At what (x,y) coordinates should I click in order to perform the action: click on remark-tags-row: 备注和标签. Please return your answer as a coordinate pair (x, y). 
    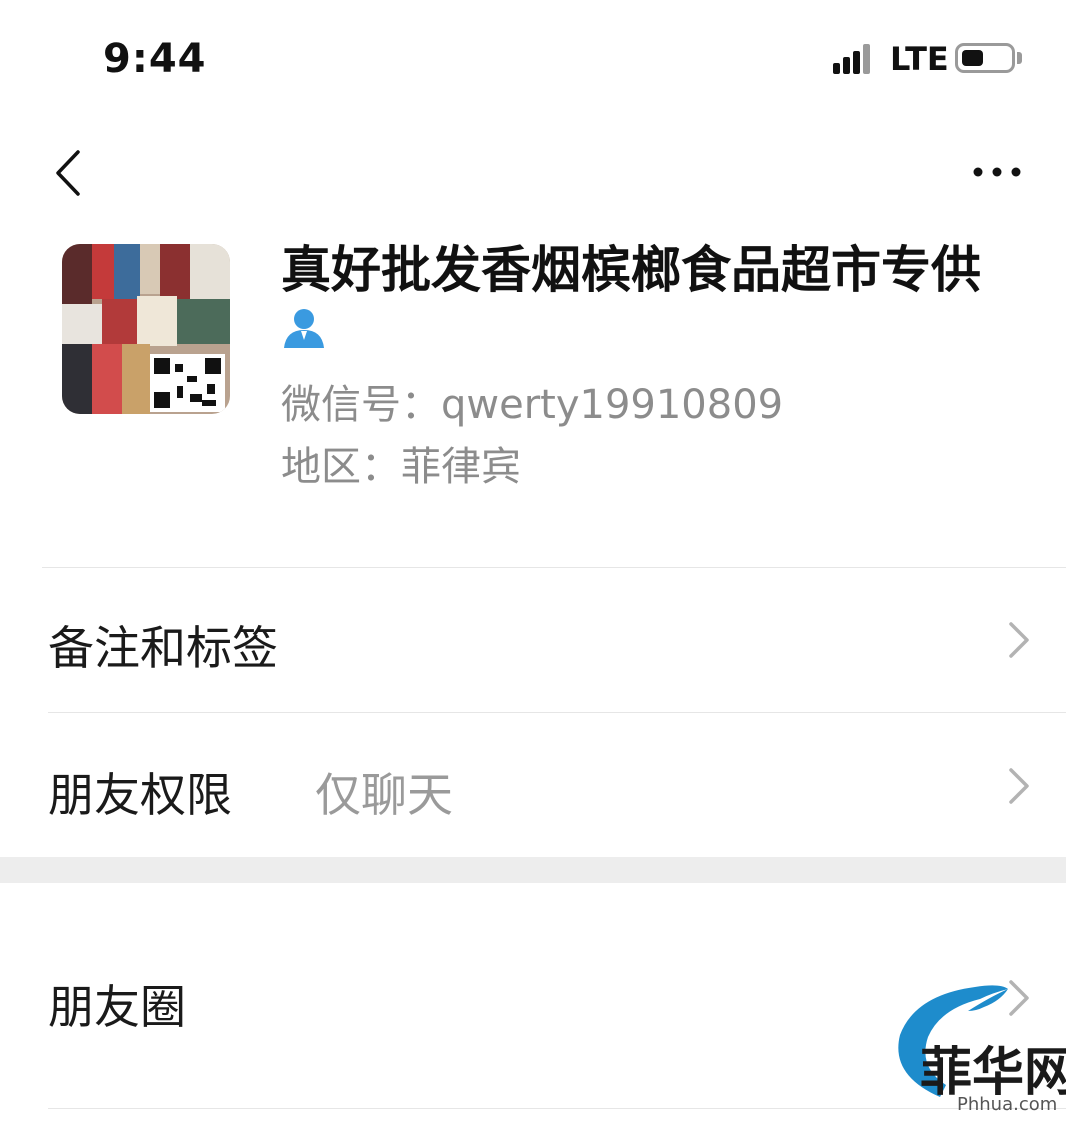
    Looking at the image, I should click on (533, 640).